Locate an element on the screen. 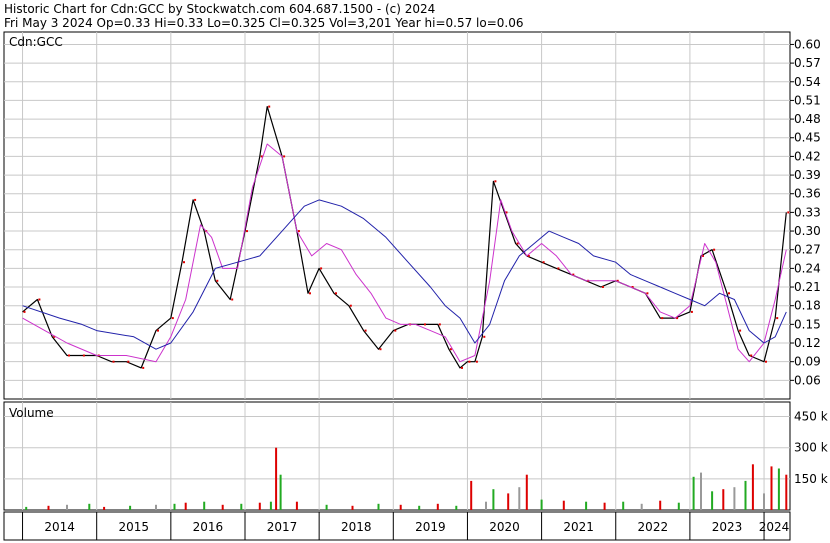  price-tick-label: 0.48 is located at coordinates (807, 119).